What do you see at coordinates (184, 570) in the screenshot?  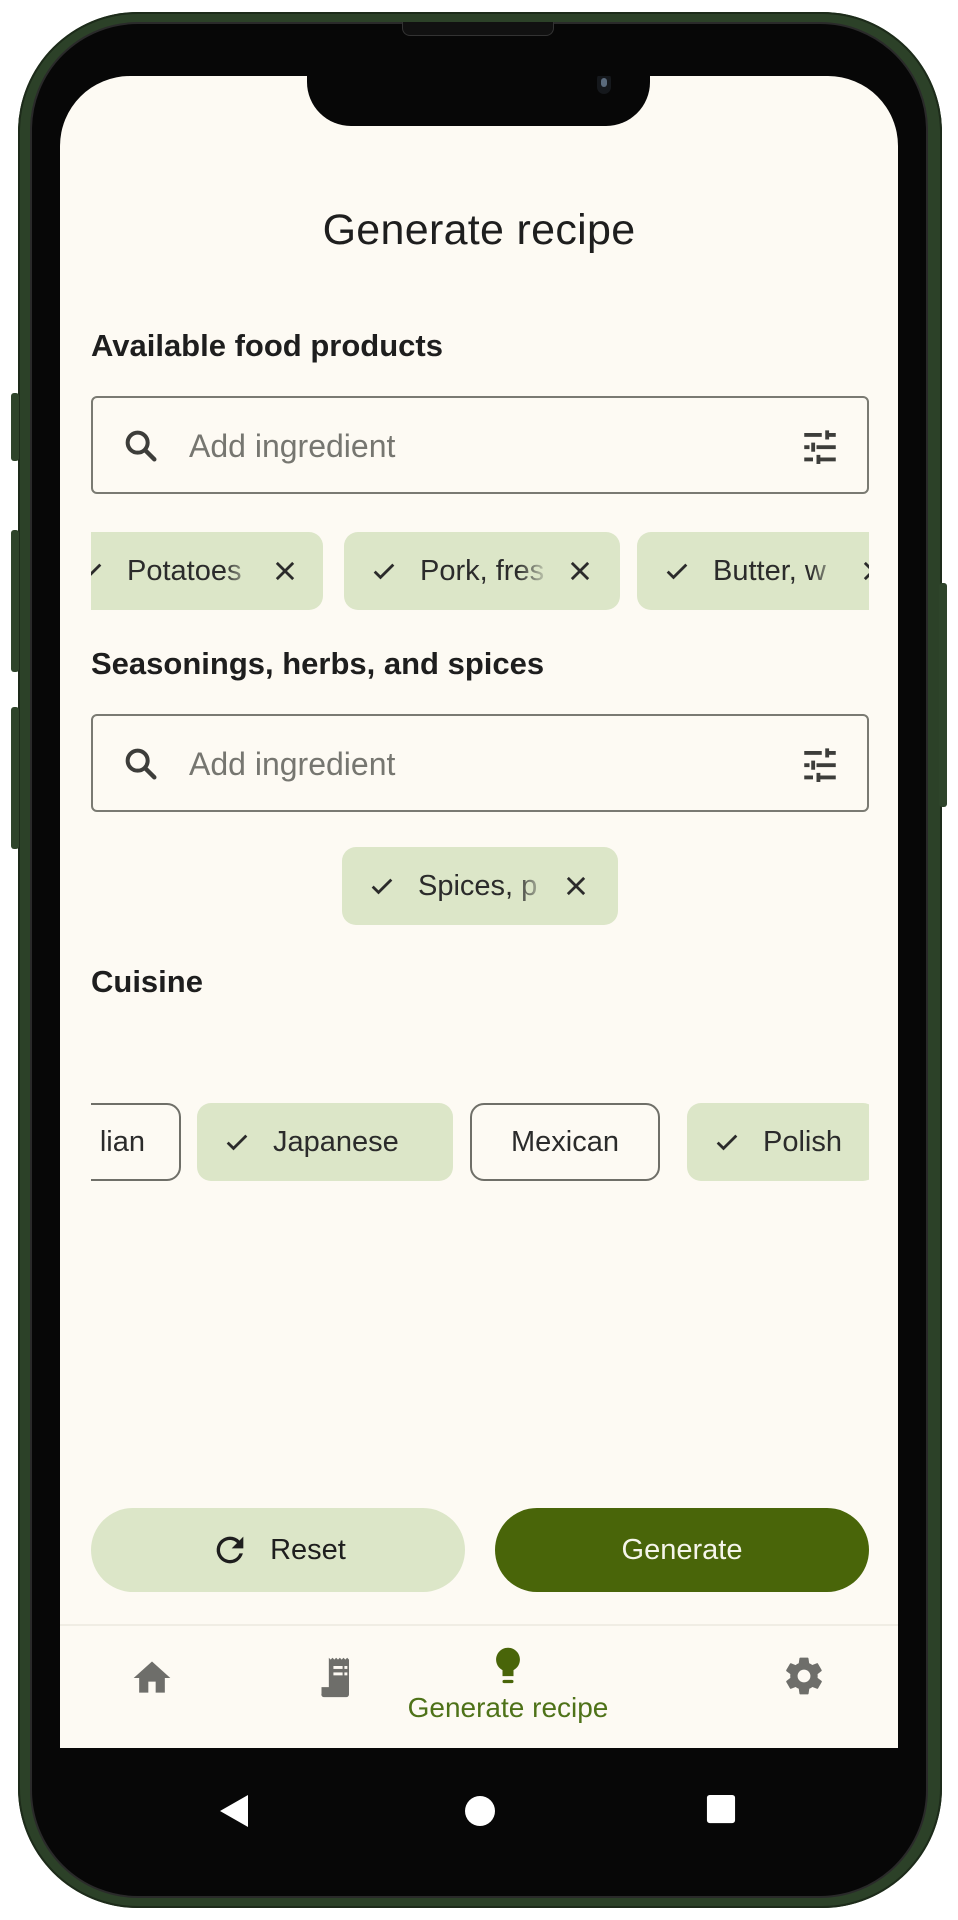 I see `chip-label: Potatoes` at bounding box center [184, 570].